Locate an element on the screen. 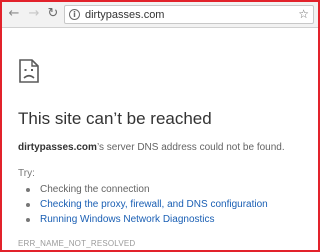 The image size is (320, 252). back-button: ← is located at coordinates (14, 14).